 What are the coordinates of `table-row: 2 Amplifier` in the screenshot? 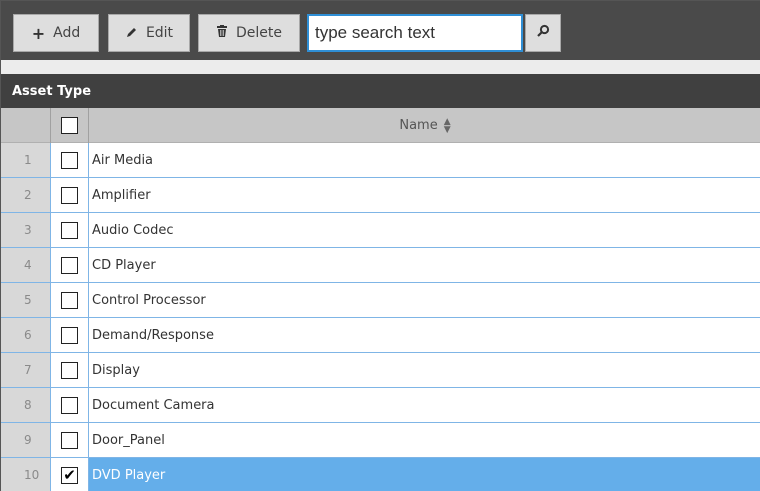 It's located at (380, 195).